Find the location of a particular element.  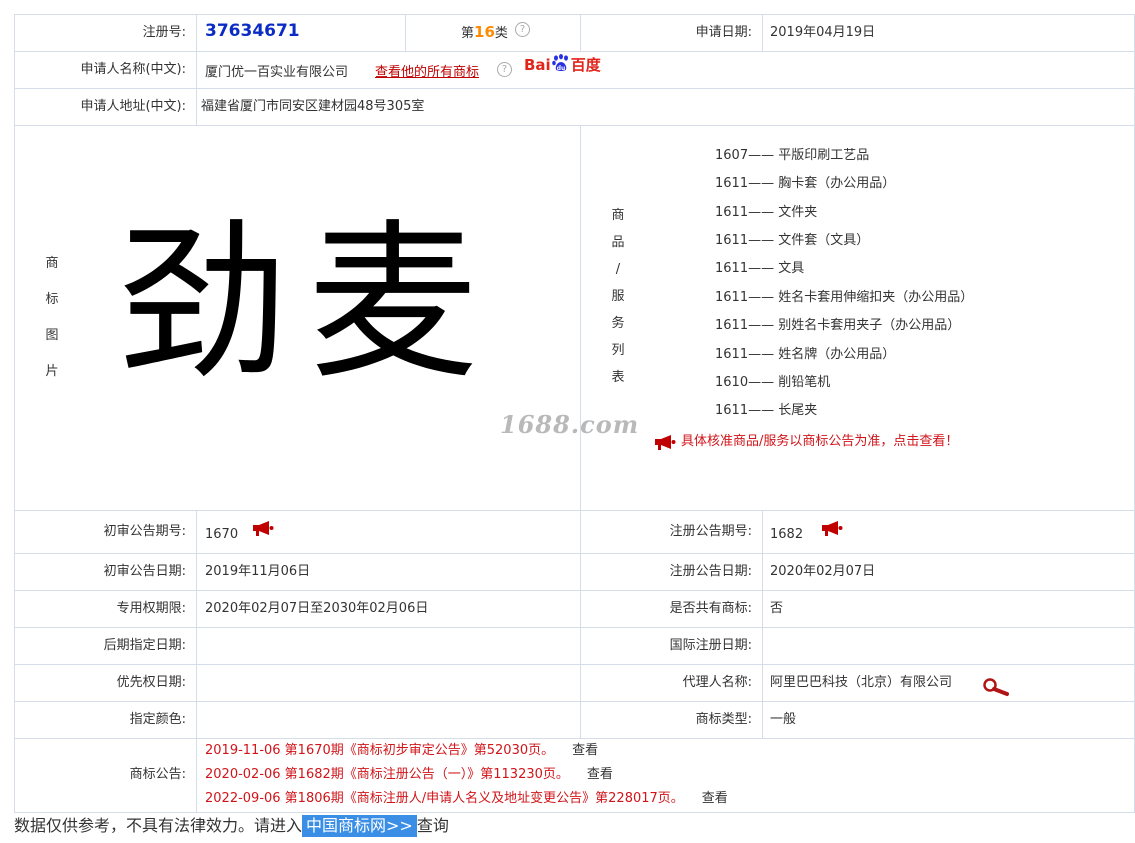

applicant-address: 福建省厦门市同安区建材园48号305室 is located at coordinates (313, 106).